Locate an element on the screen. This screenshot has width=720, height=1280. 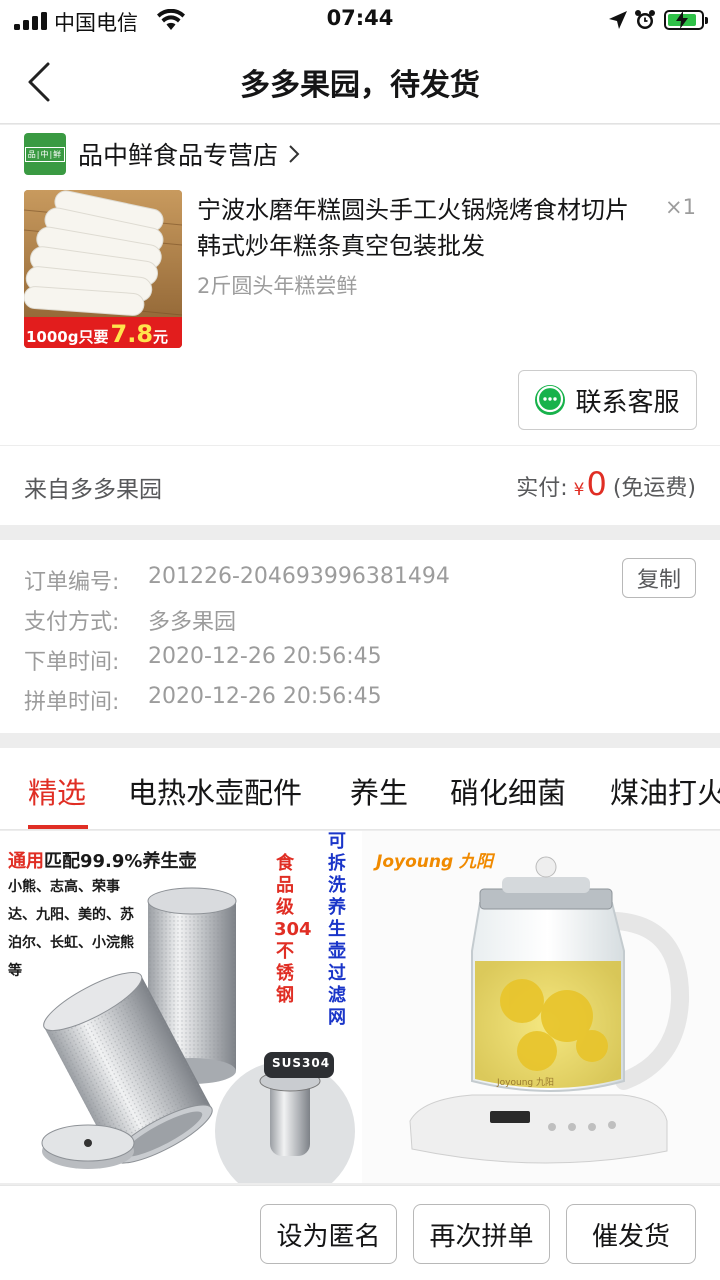
kettle-picture is located at coordinates (549, 1010).